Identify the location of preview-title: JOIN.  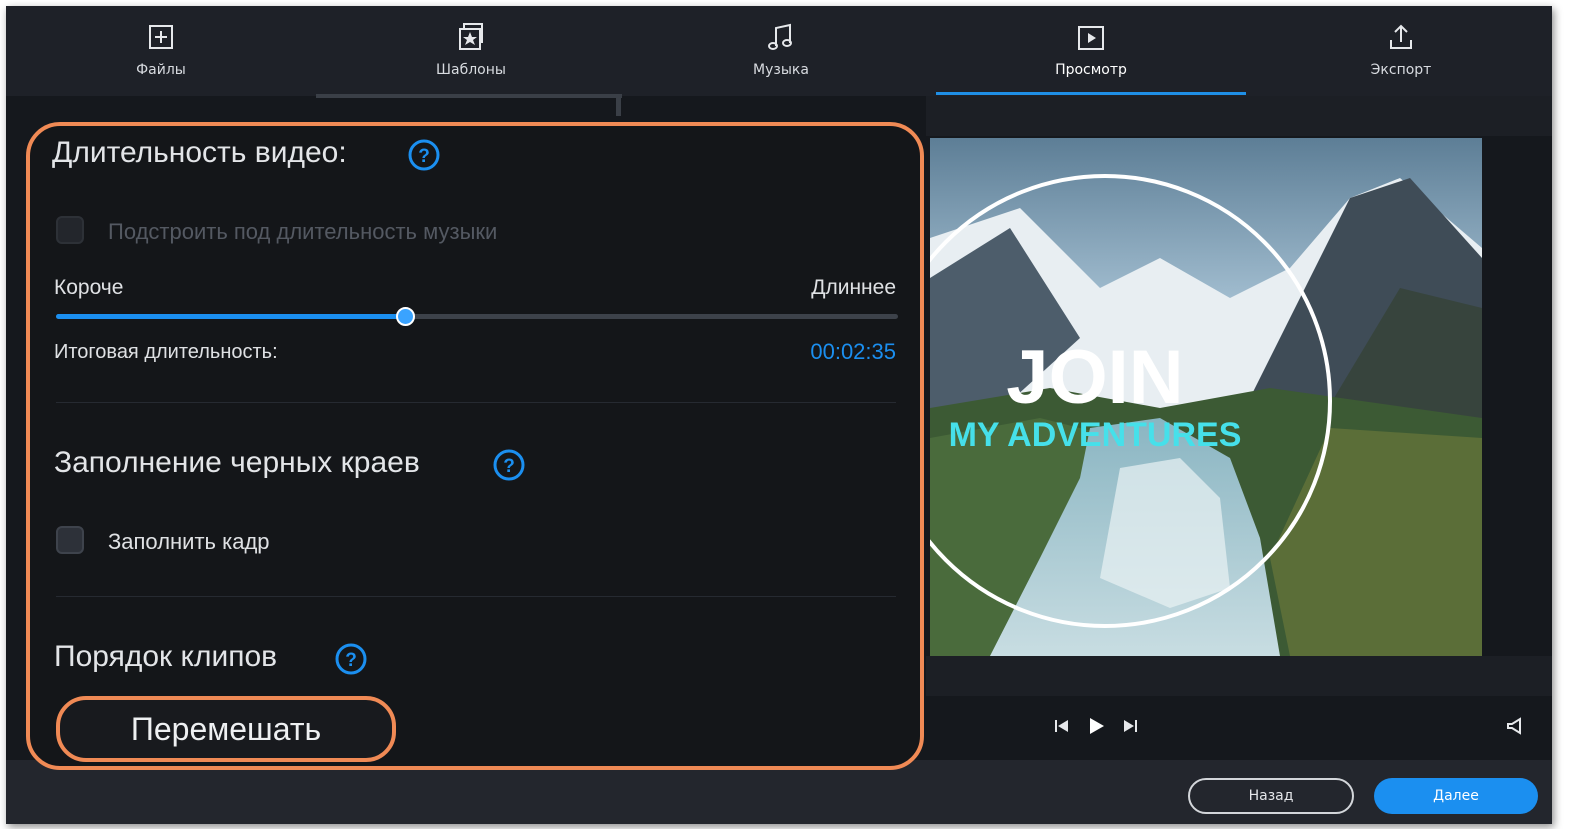
(1094, 377).